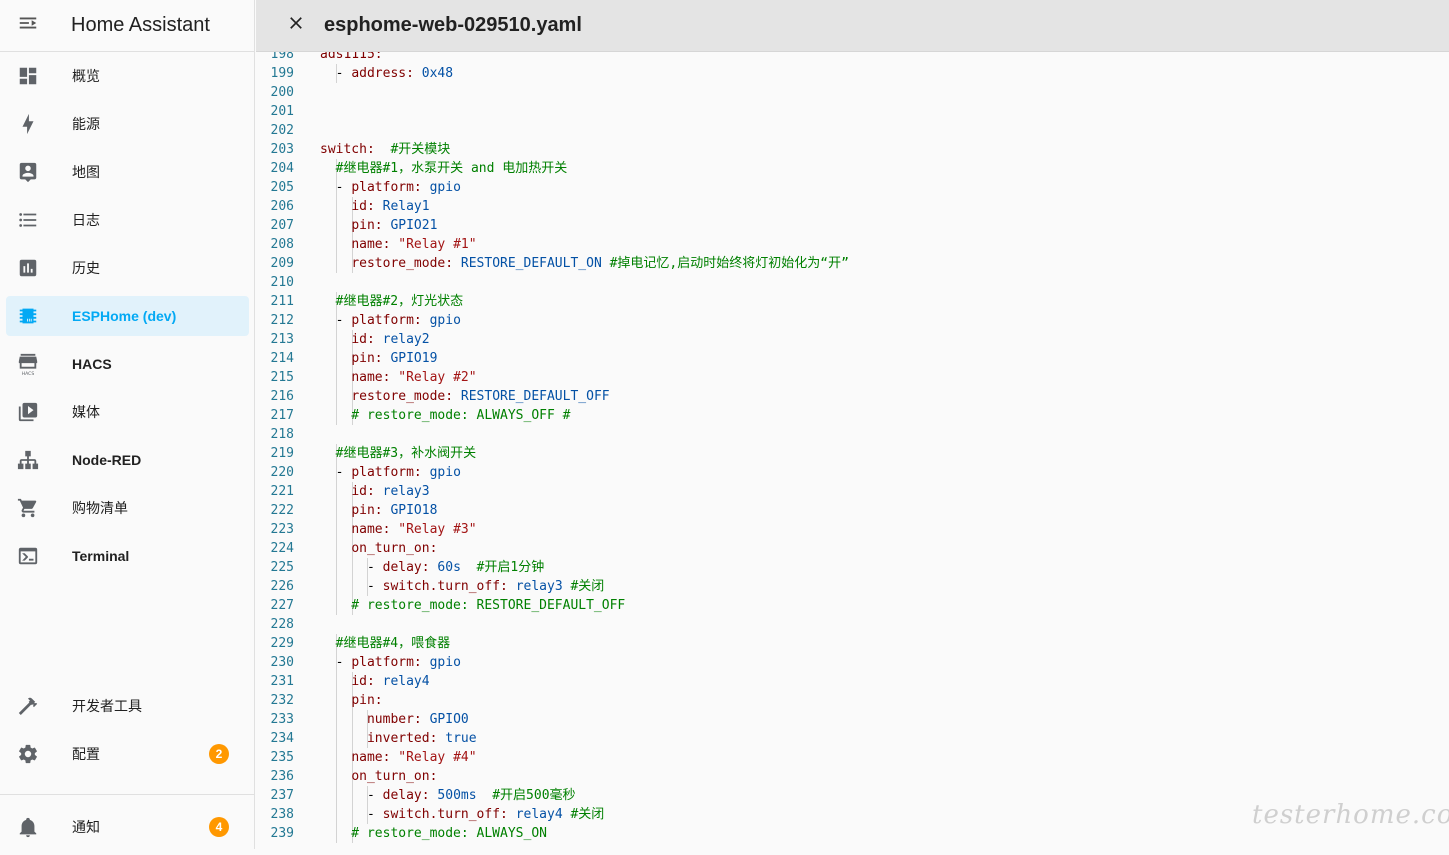 This screenshot has height=855, width=1449. I want to click on line-number: 217, so click(282, 415).